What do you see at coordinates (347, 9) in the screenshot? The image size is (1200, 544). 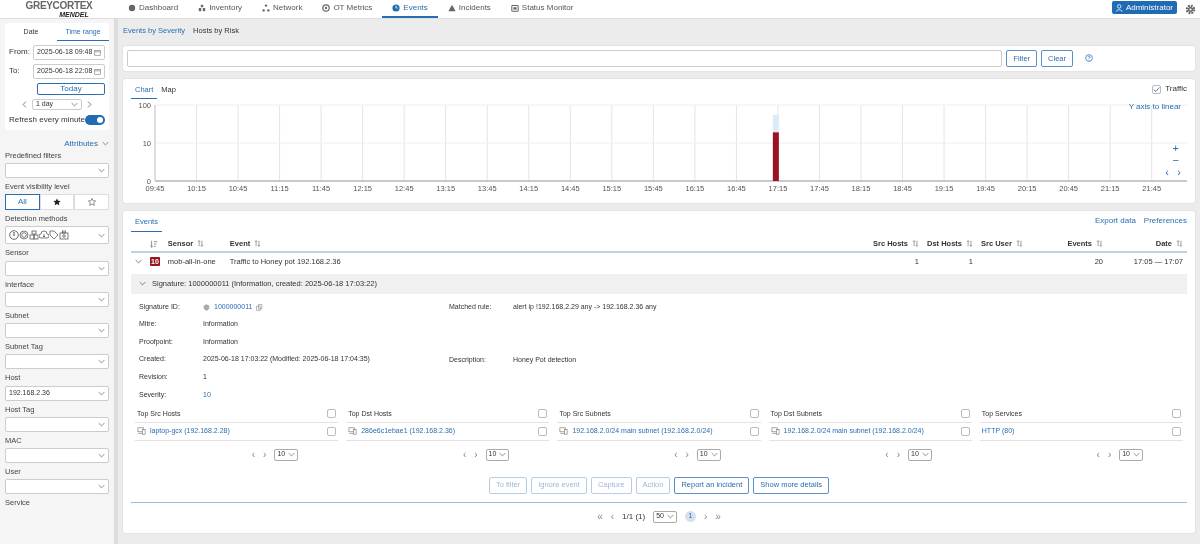 I see `nav-tab: OT Metrics` at bounding box center [347, 9].